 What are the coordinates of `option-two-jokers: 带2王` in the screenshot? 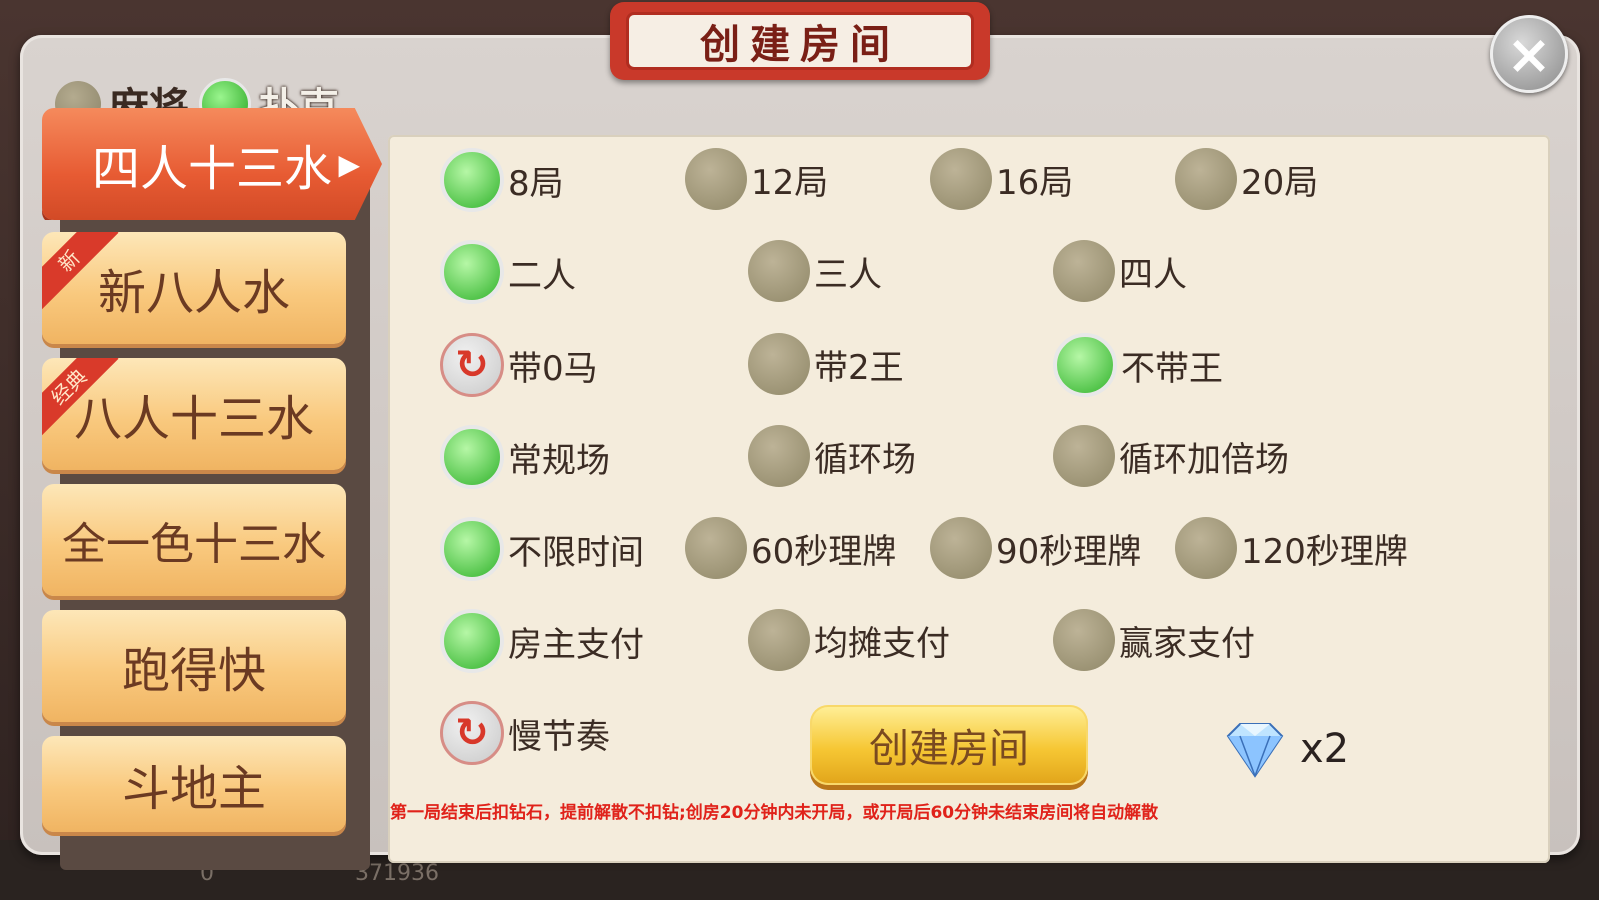 It's located at (826, 364).